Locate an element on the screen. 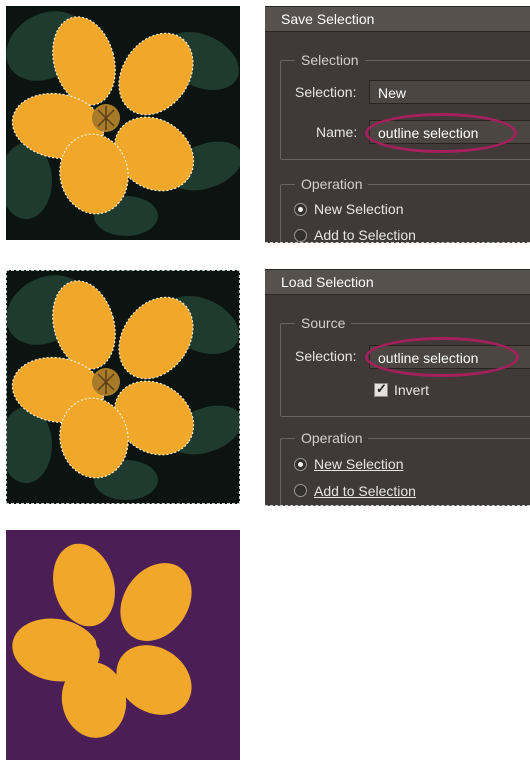 The image size is (530, 760). selection-dropdown: New is located at coordinates (449, 92).